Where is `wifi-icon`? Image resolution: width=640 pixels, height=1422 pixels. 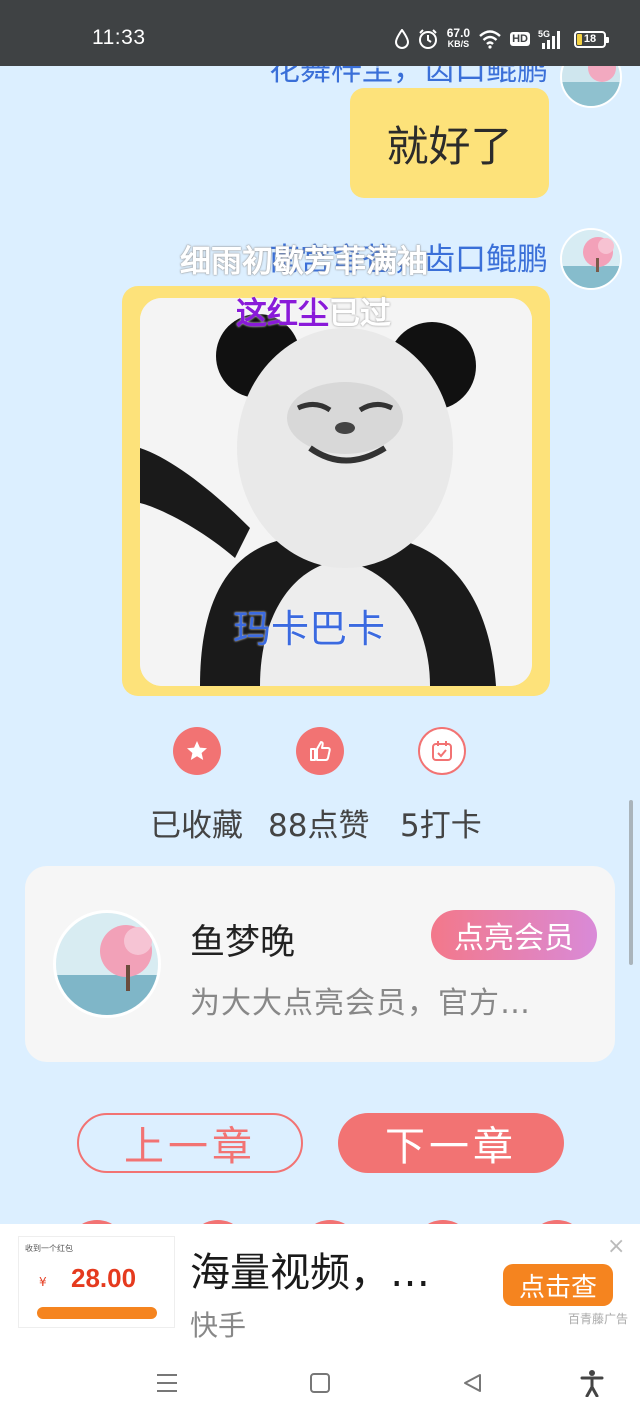
wifi-icon is located at coordinates (490, 39).